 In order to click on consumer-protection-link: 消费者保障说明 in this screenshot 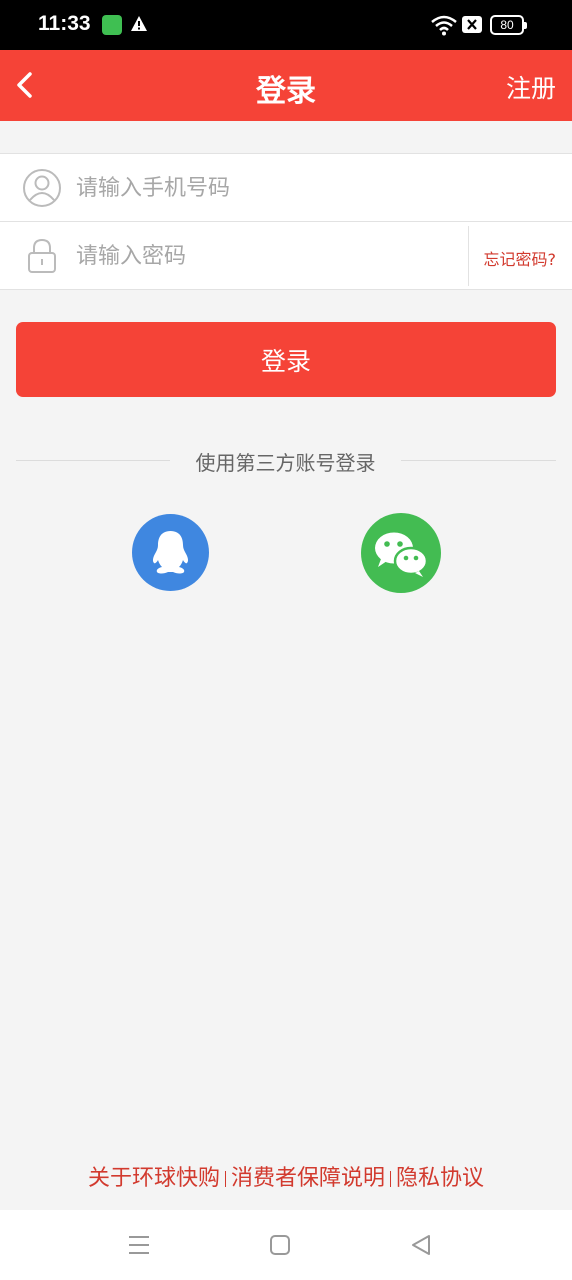, I will do `click(308, 1178)`.